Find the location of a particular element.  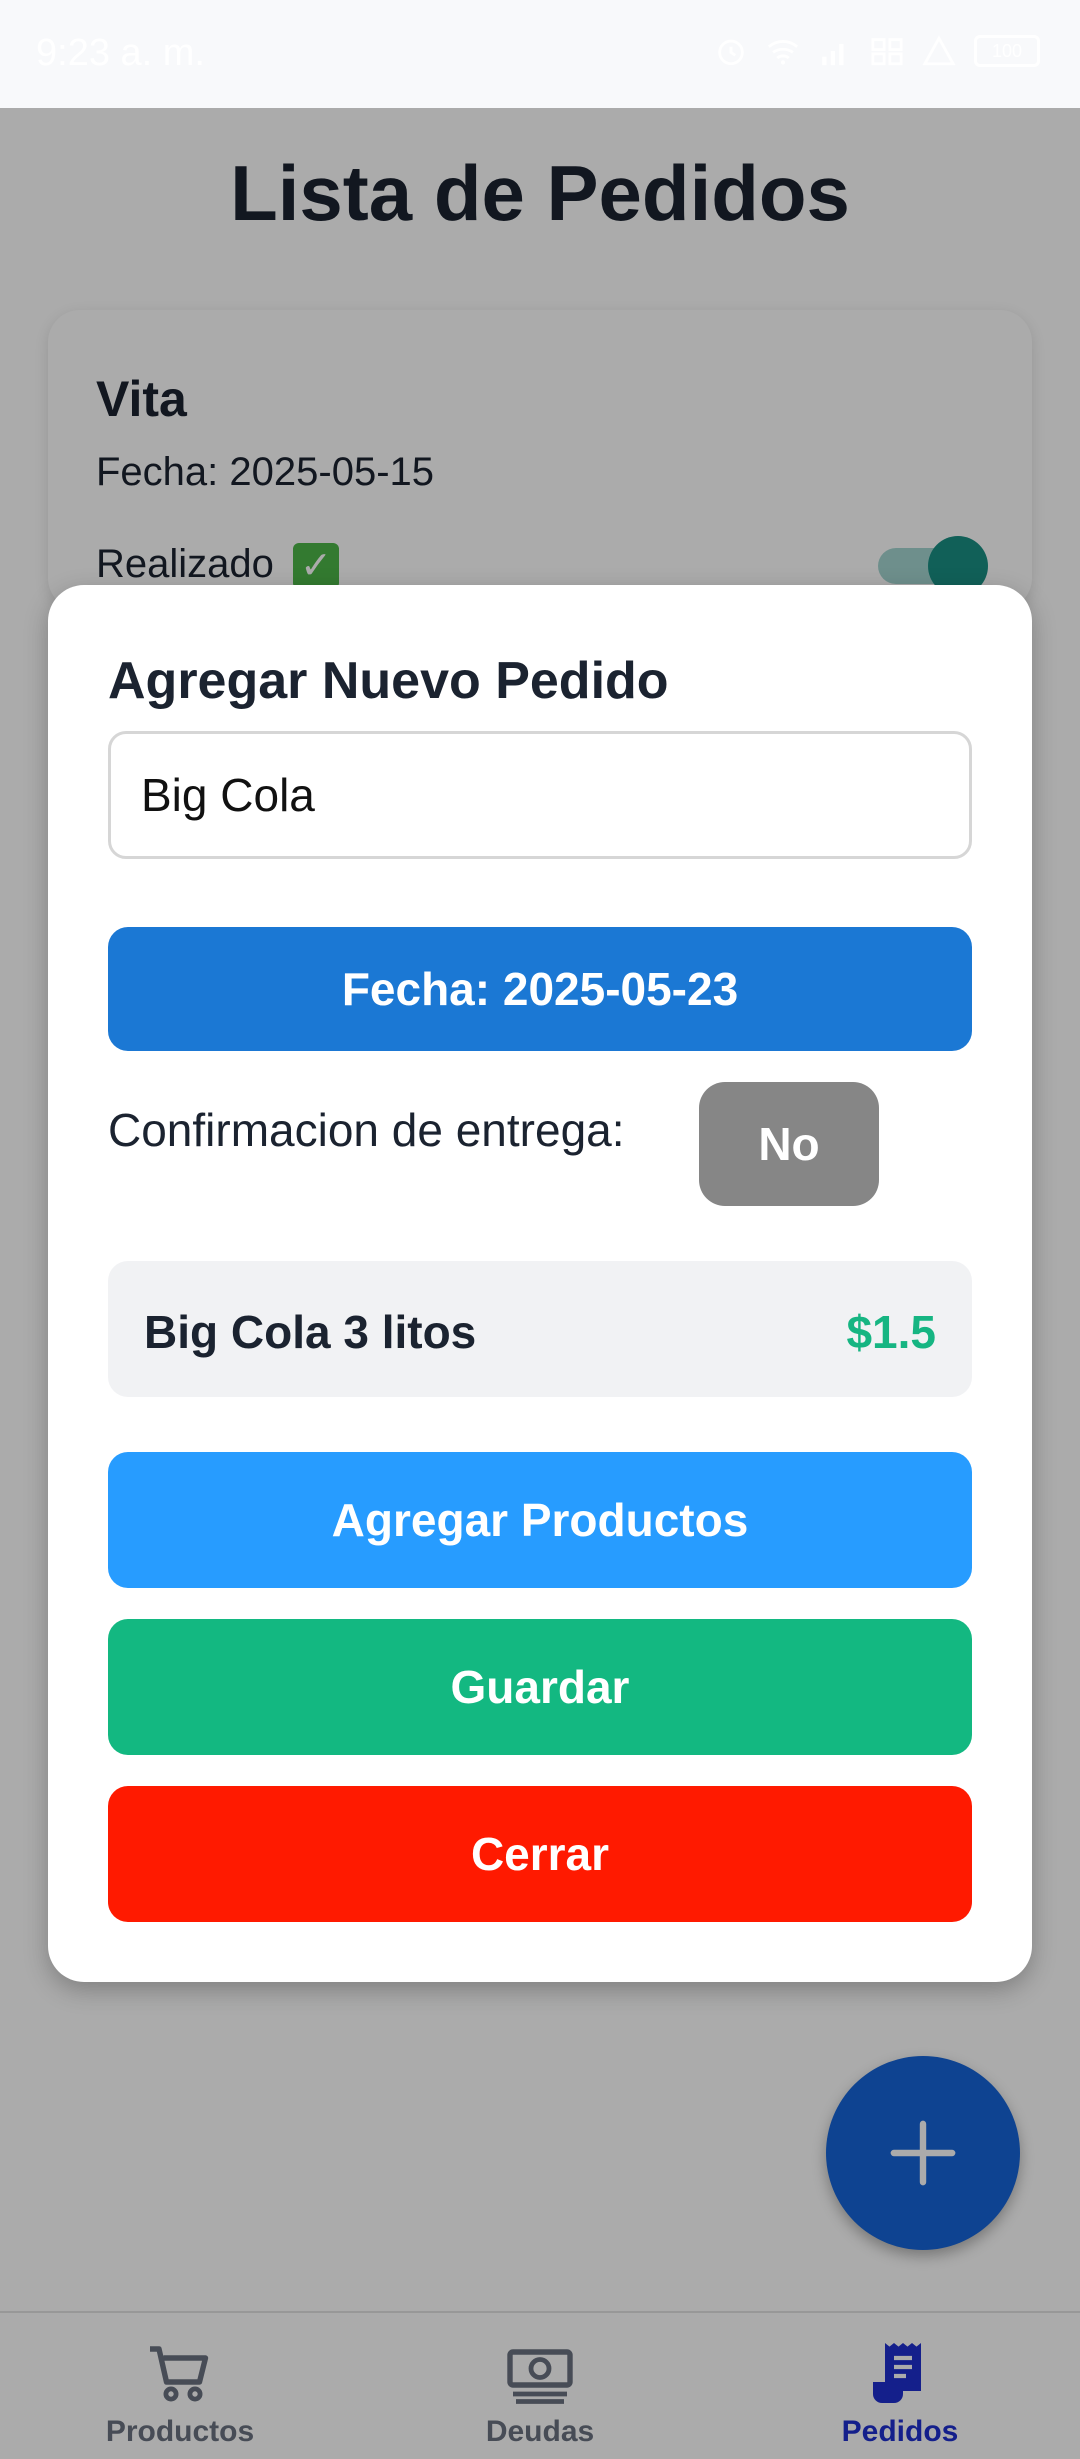

close-button: Cerrar is located at coordinates (540, 1854).